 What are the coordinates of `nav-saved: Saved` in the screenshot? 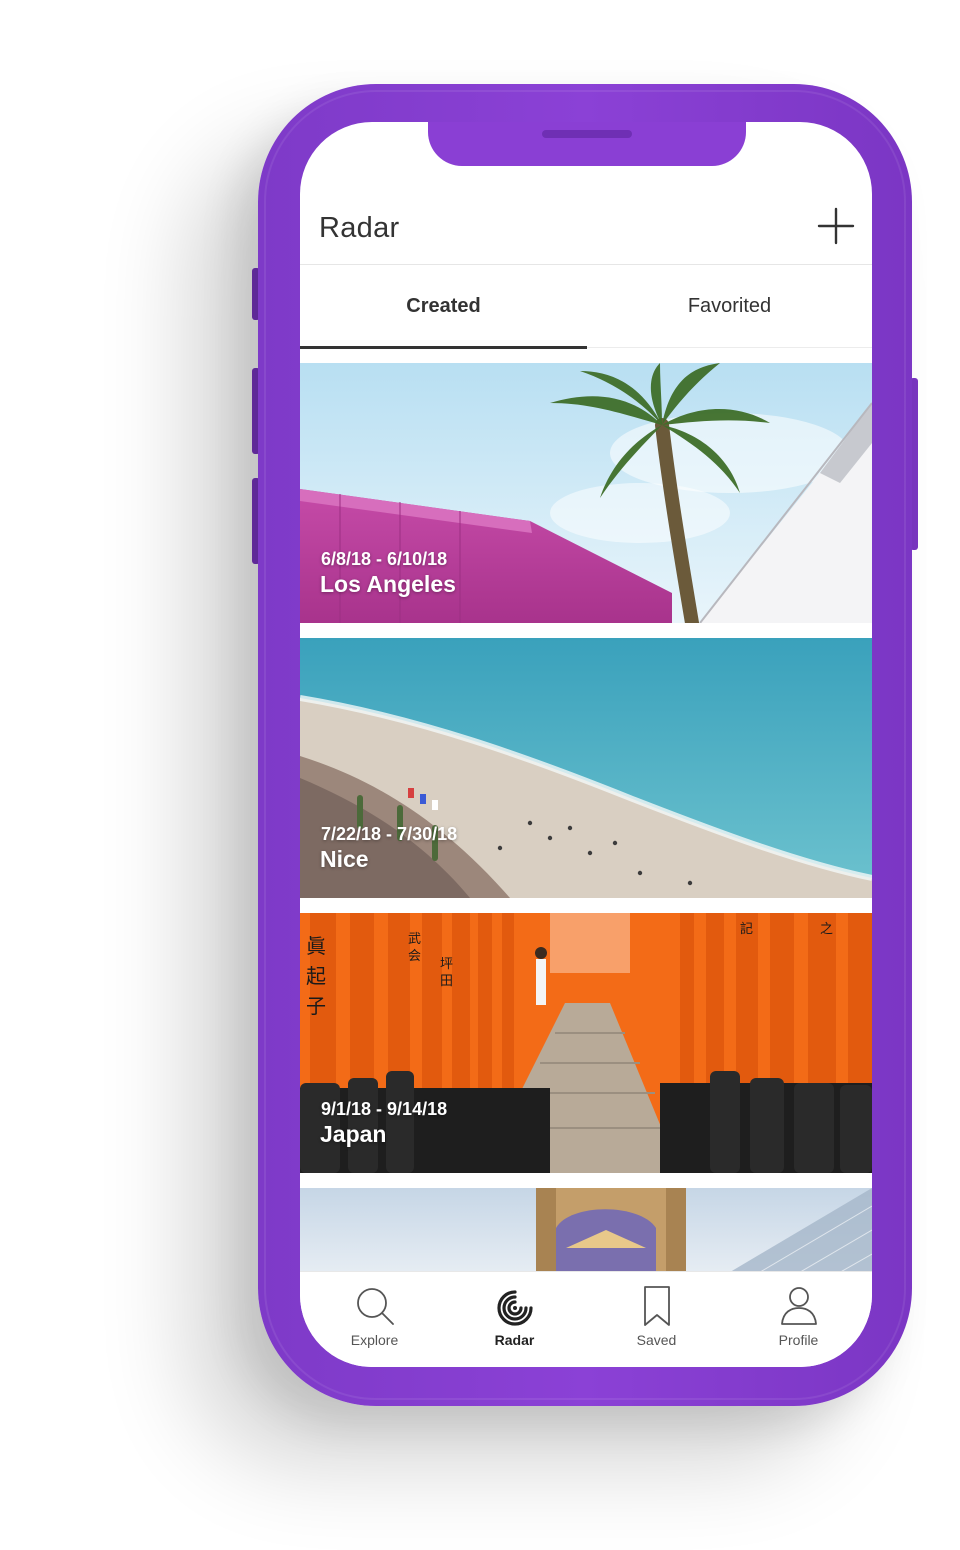 It's located at (656, 1319).